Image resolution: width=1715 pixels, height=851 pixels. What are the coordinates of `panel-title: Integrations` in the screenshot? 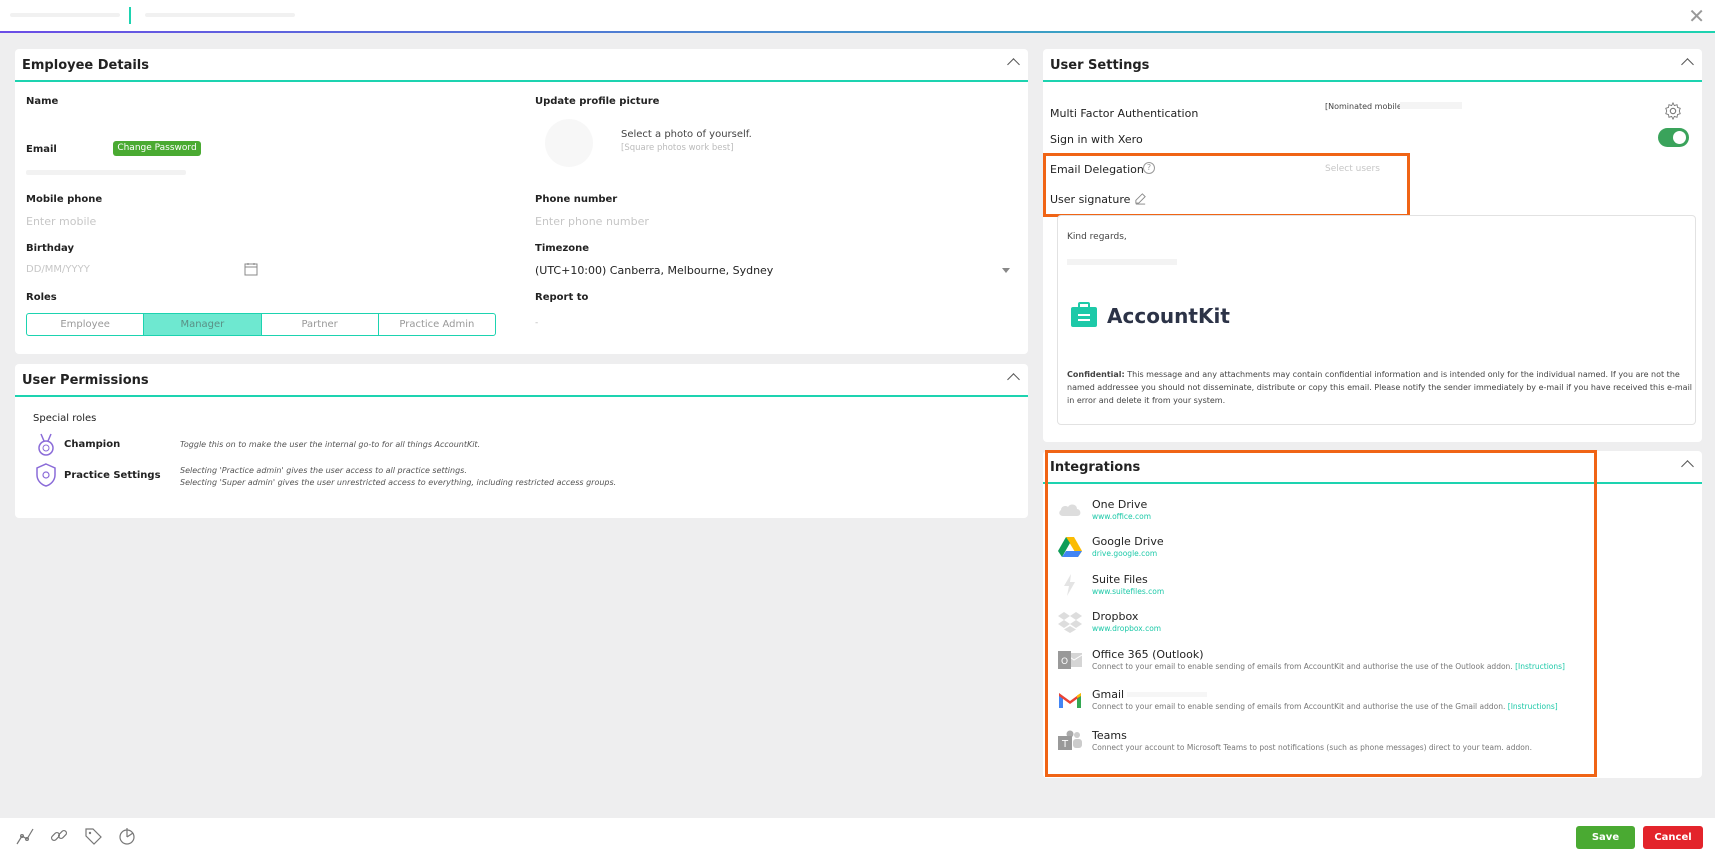 It's located at (1095, 467).